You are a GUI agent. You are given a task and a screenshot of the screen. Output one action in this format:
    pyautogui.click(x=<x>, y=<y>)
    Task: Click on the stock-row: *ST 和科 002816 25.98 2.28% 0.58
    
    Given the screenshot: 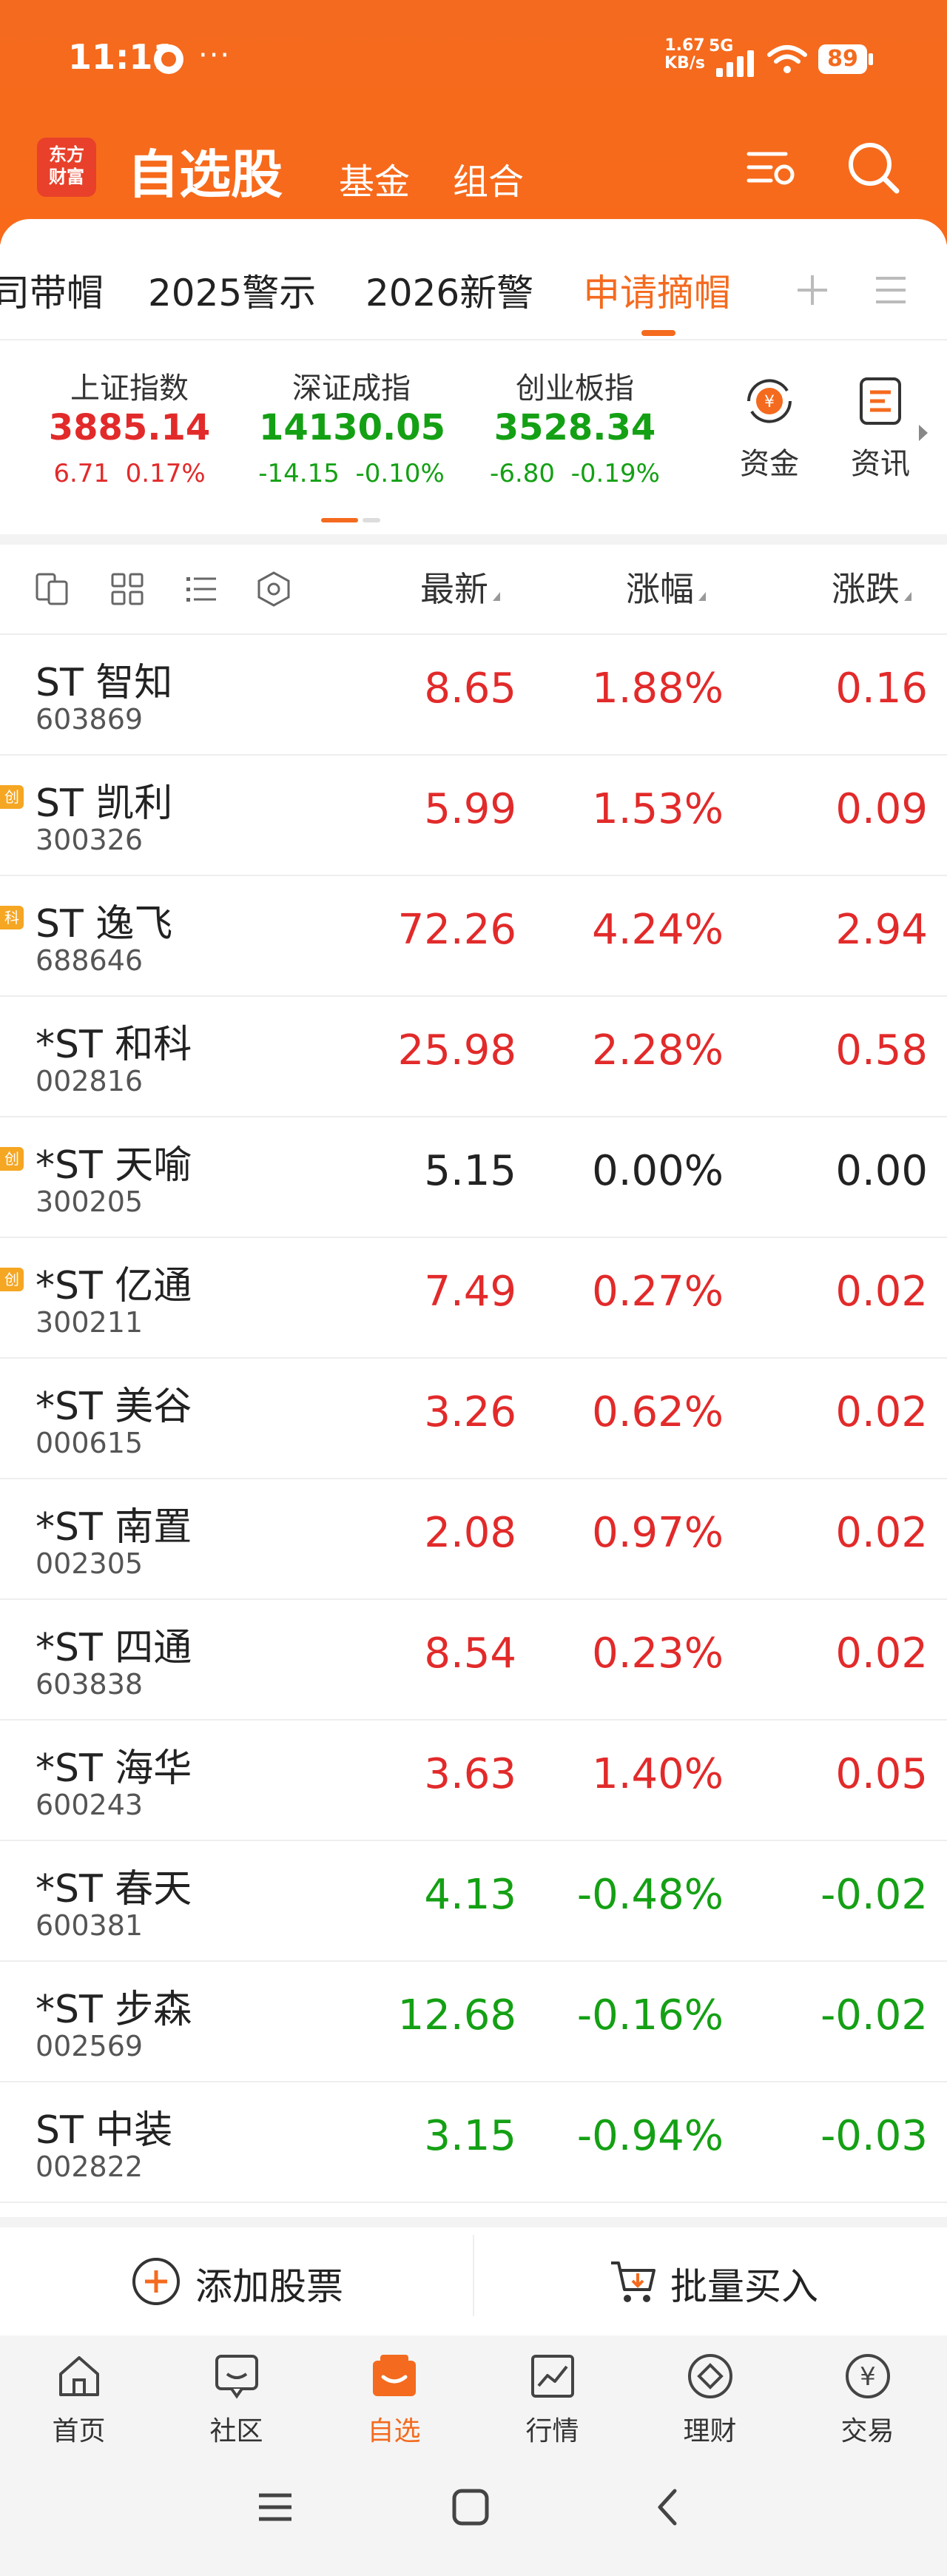 What is the action you would take?
    pyautogui.click(x=473, y=1057)
    